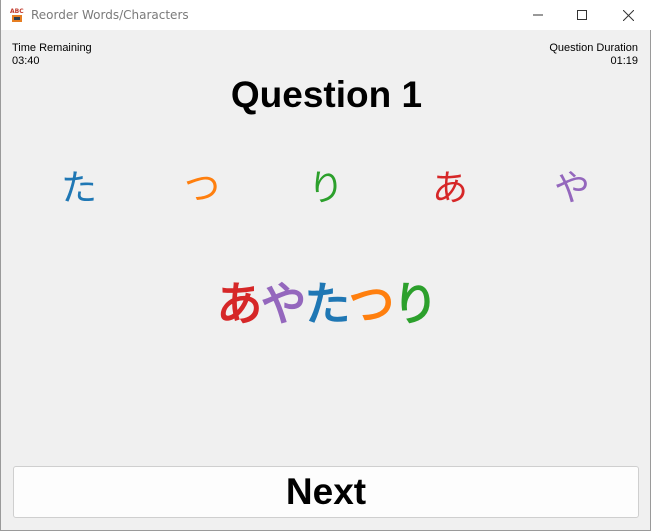 The width and height of the screenshot is (651, 531). I want to click on choice-tile: り, so click(326, 185).